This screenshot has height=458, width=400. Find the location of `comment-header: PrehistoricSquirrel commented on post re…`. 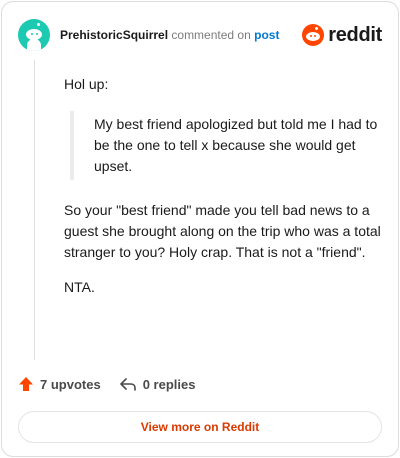

comment-header: PrehistoricSquirrel commented on post re… is located at coordinates (200, 35).